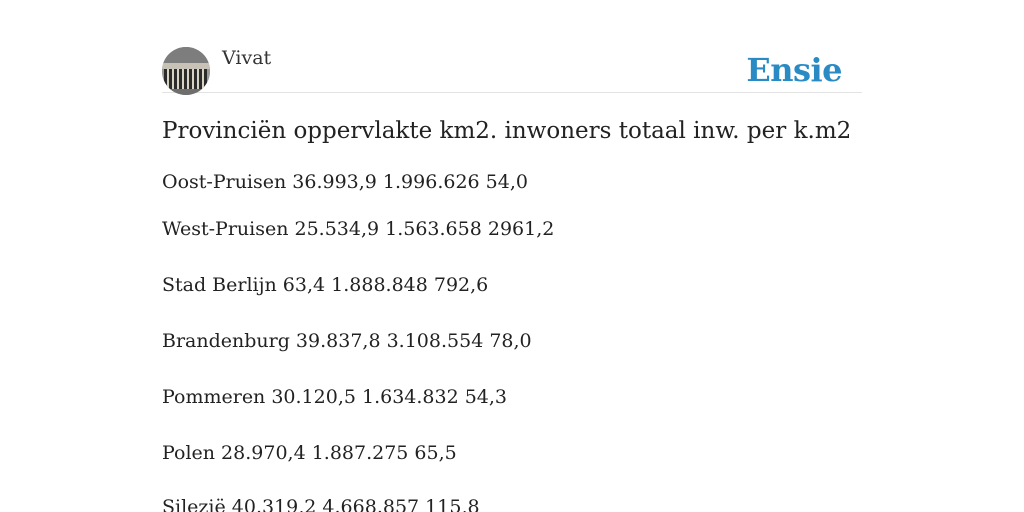  What do you see at coordinates (358, 229) in the screenshot?
I see `list-item: West-Pruisen 25.534,9 1.563.658 2961,2` at bounding box center [358, 229].